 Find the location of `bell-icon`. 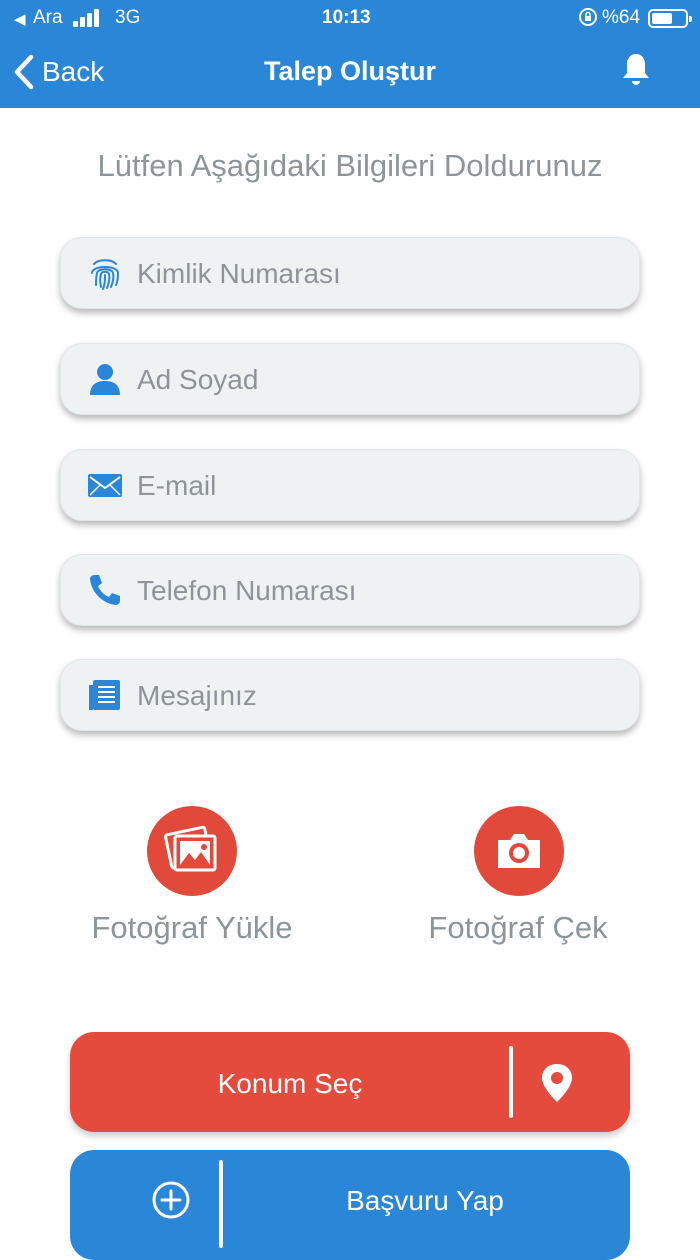

bell-icon is located at coordinates (636, 70).